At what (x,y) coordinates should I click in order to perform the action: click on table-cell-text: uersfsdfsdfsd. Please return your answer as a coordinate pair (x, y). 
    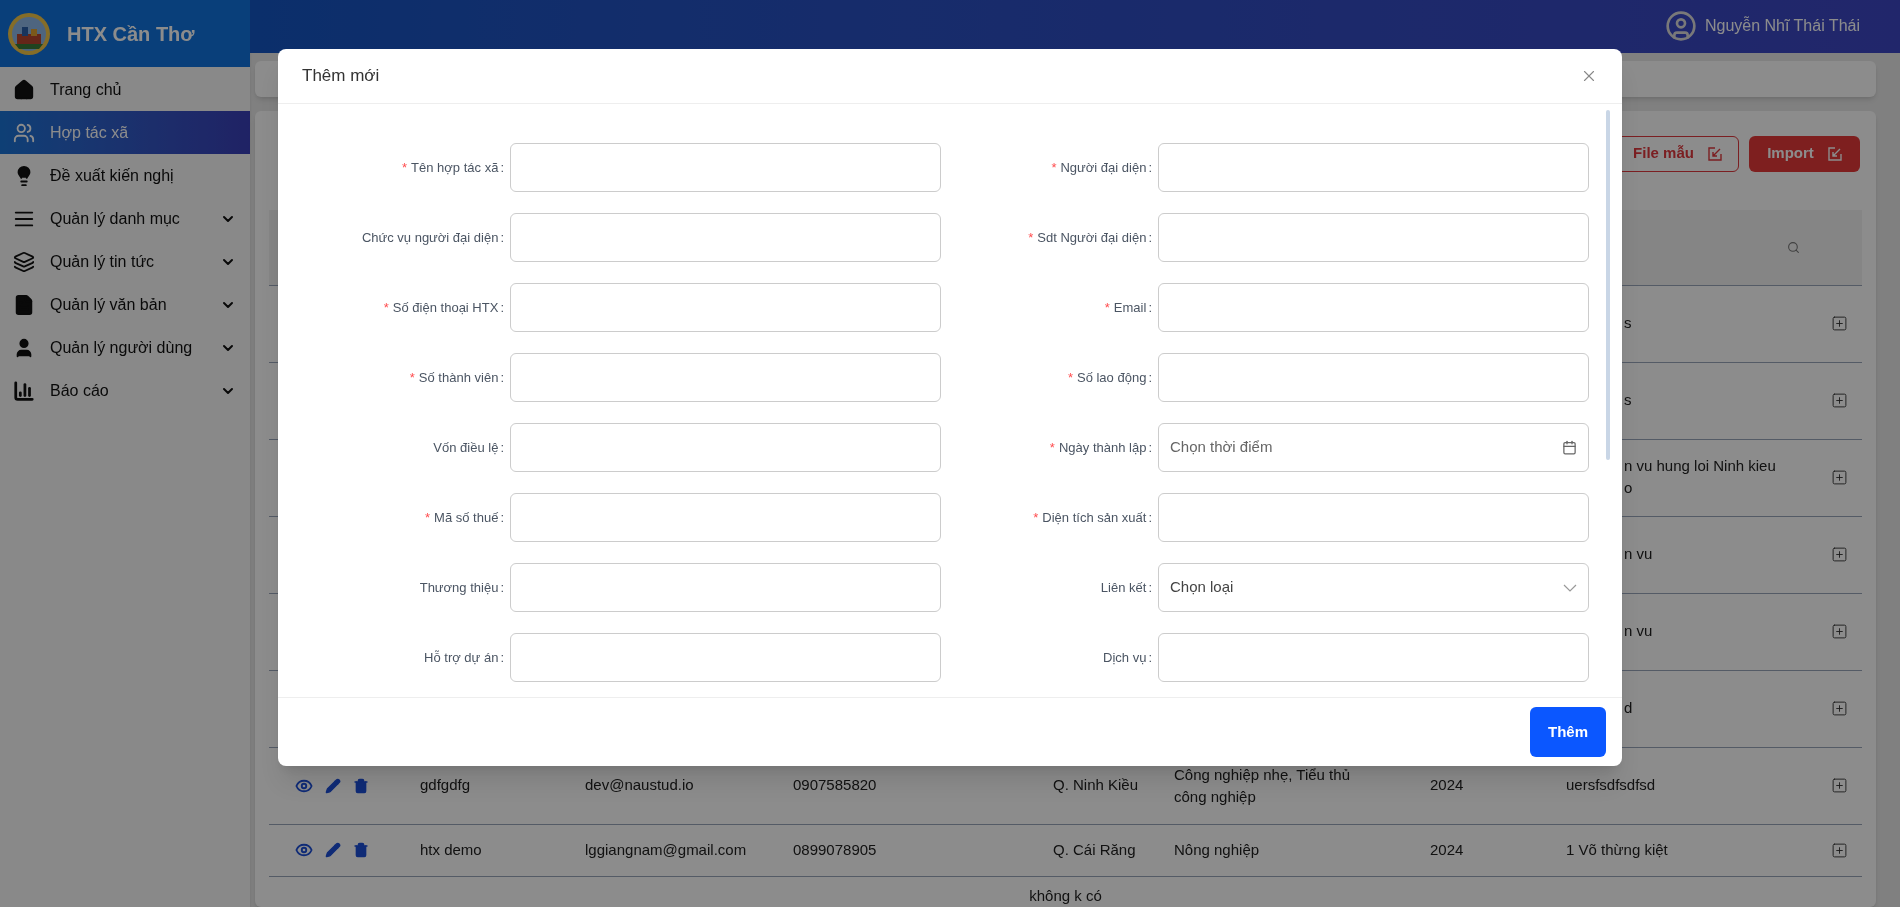
    Looking at the image, I should click on (1611, 785).